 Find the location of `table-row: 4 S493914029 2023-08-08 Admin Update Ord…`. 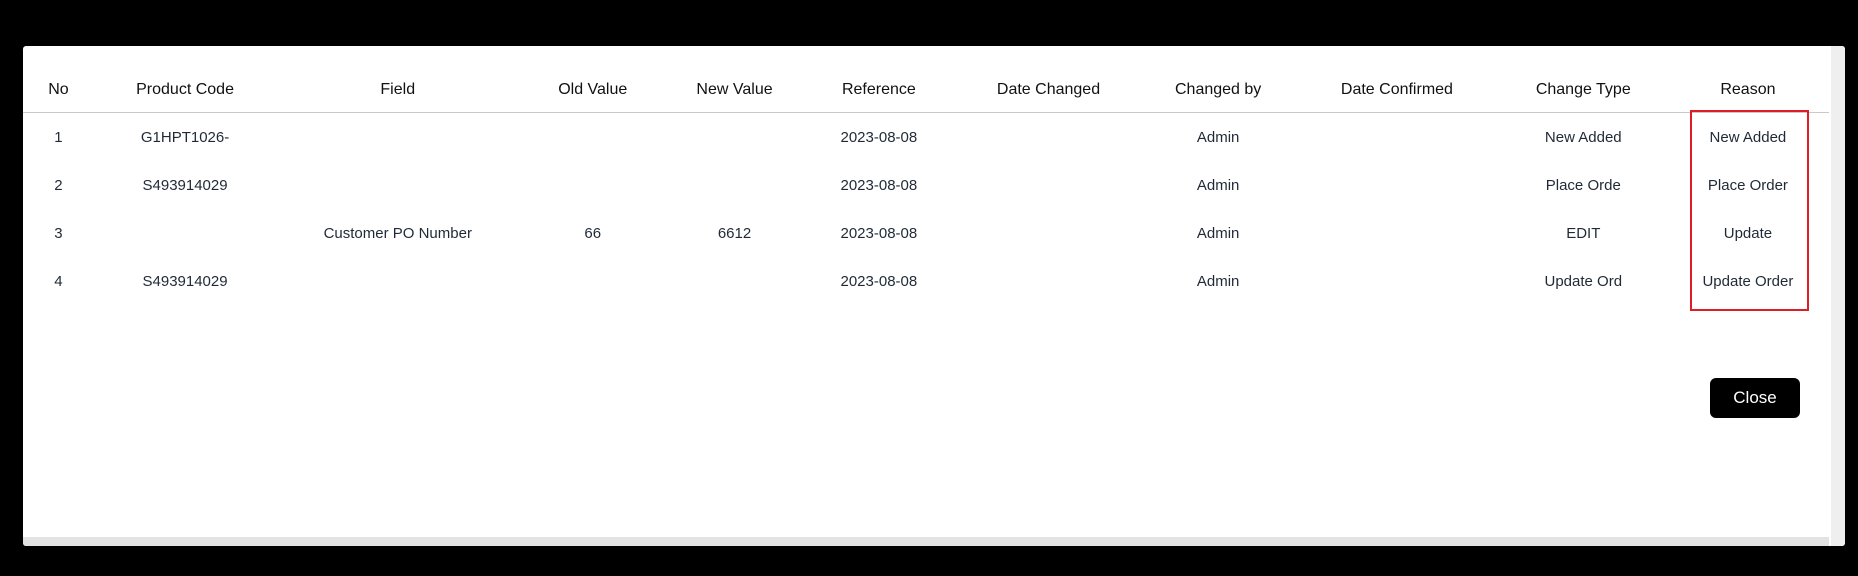

table-row: 4 S493914029 2023-08-08 Admin Update Ord… is located at coordinates (926, 281).